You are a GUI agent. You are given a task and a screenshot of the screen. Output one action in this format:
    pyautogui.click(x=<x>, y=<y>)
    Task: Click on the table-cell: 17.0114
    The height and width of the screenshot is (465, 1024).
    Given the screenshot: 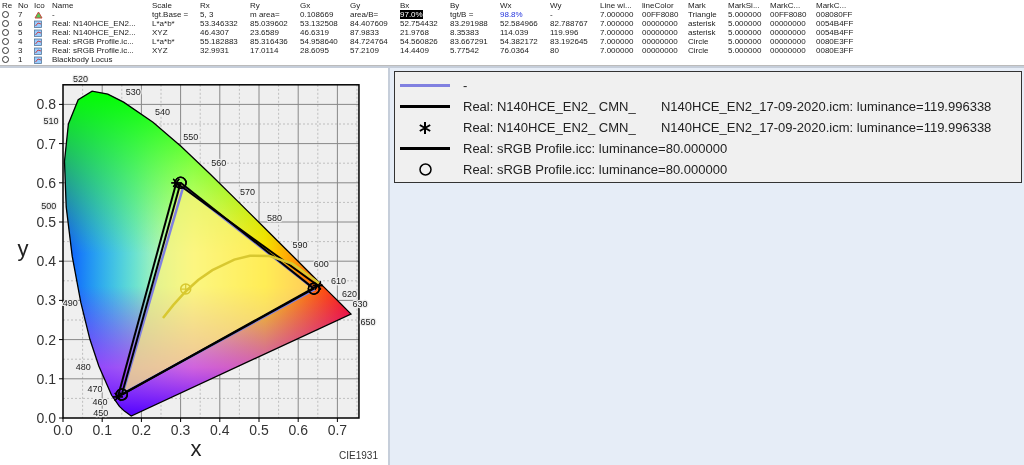 What is the action you would take?
    pyautogui.click(x=264, y=50)
    